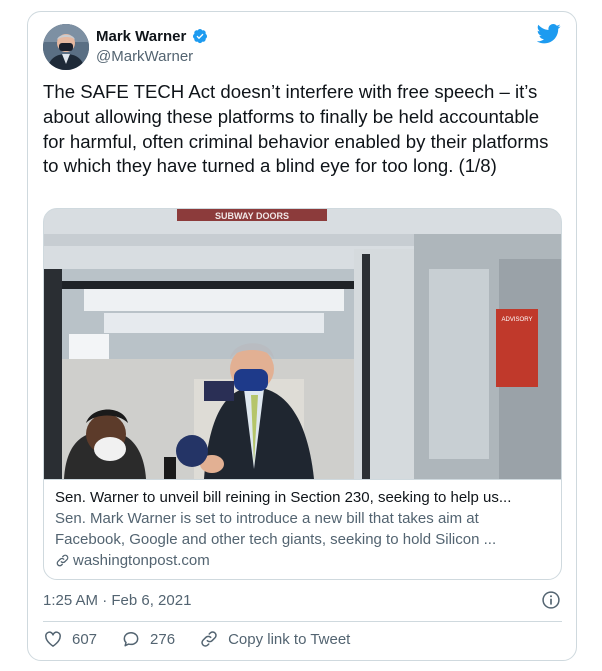 The image size is (602, 671). What do you see at coordinates (131, 639) in the screenshot?
I see `reply-bubble-icon` at bounding box center [131, 639].